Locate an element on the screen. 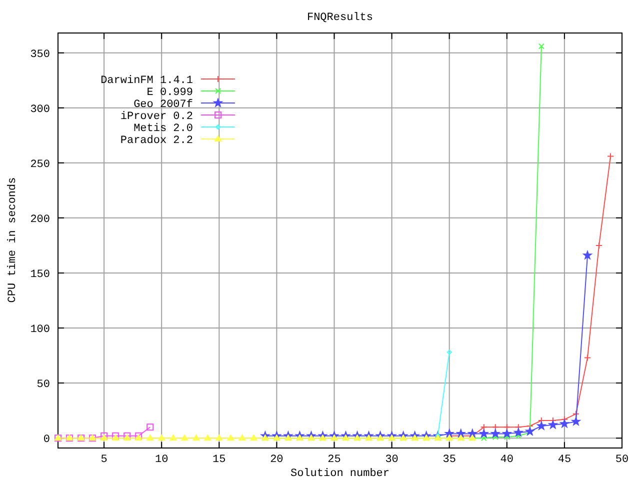 The width and height of the screenshot is (640, 480). axis-tick-label: 25 is located at coordinates (334, 460).